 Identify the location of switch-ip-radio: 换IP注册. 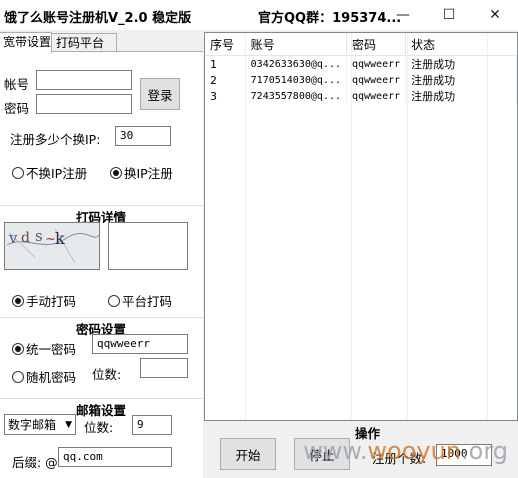
(141, 172).